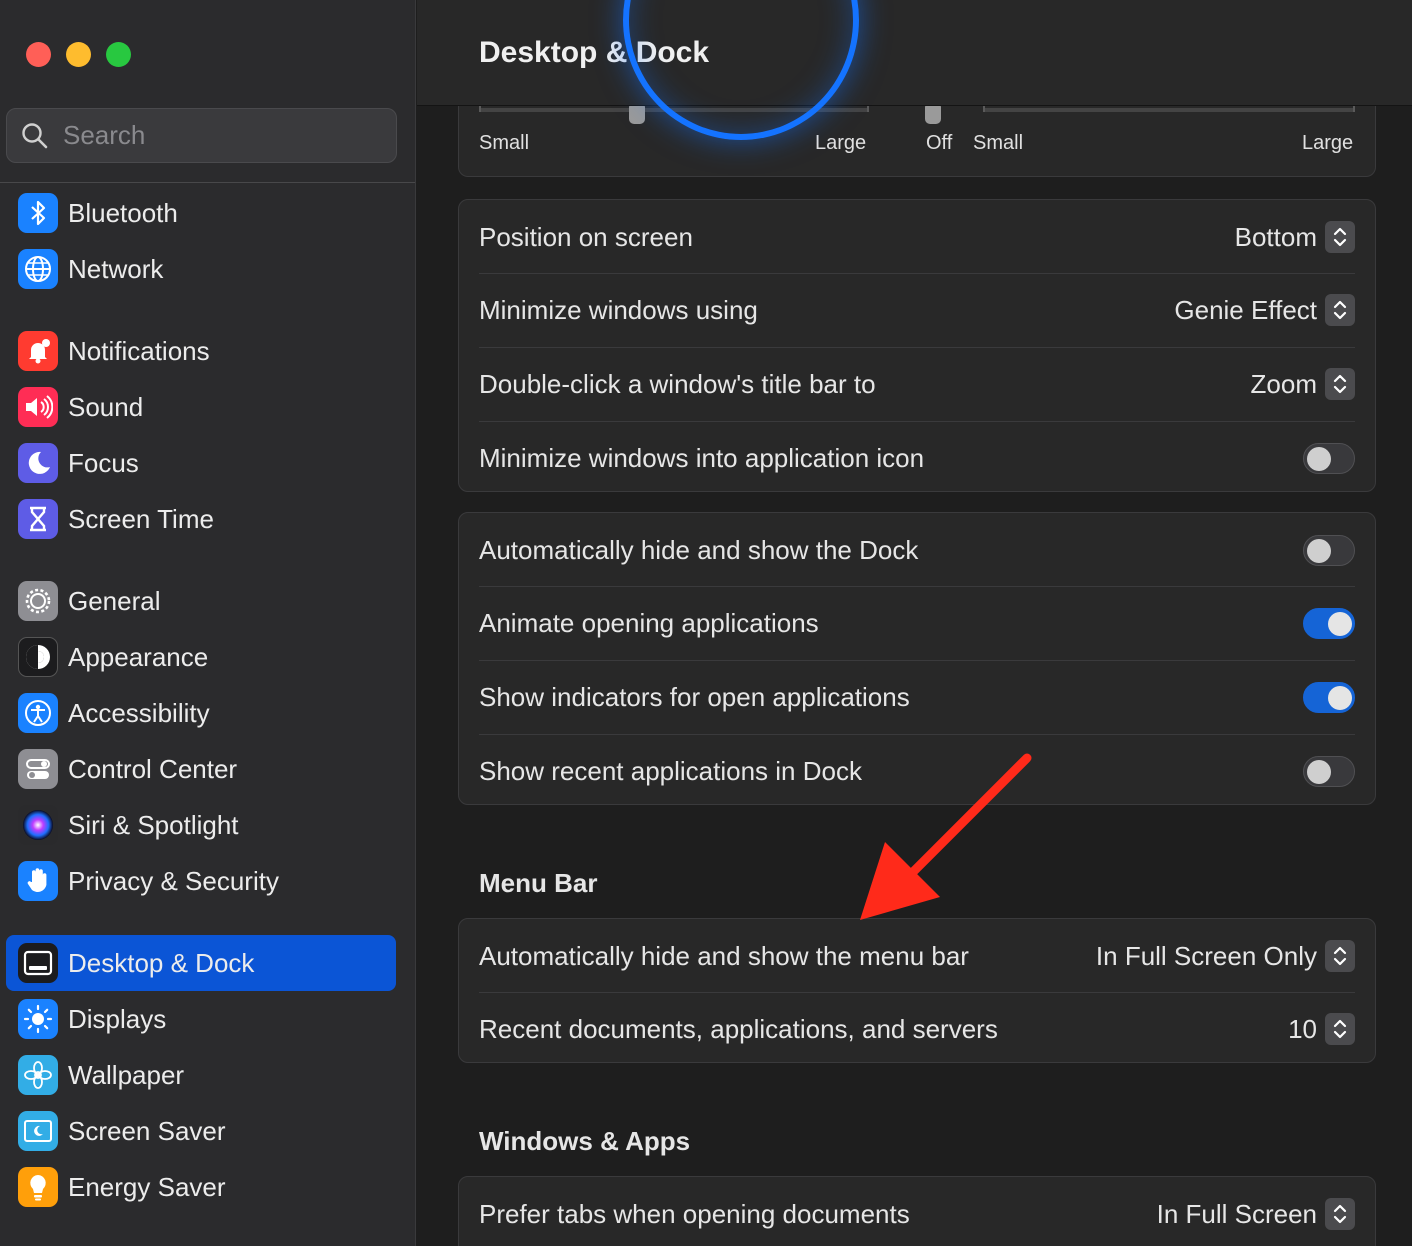 Image resolution: width=1412 pixels, height=1246 pixels. What do you see at coordinates (917, 310) in the screenshot?
I see `minimize-effect-row: Minimize windows using Genie Effect` at bounding box center [917, 310].